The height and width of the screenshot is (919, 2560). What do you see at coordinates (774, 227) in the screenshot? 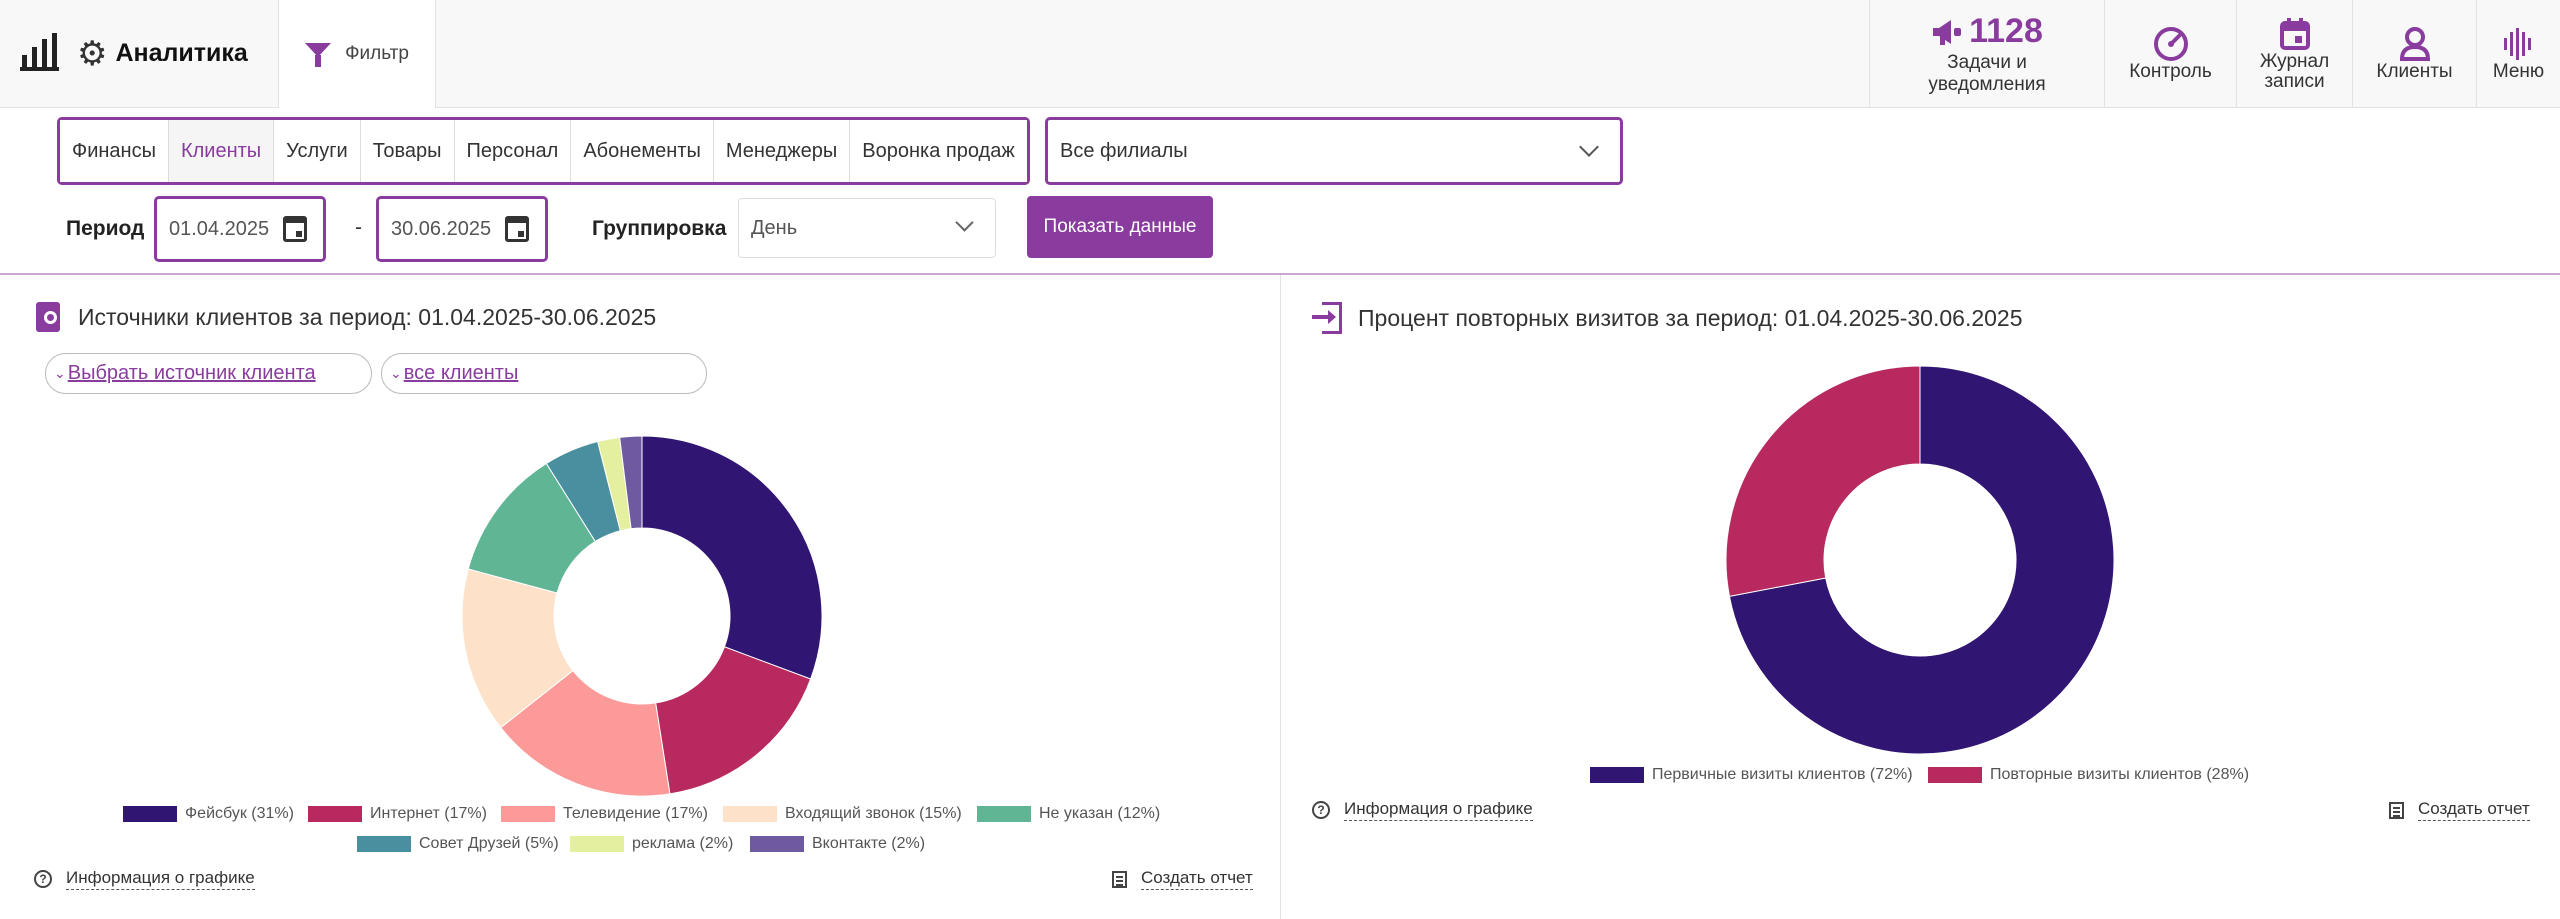
I see `grouping-value: День` at bounding box center [774, 227].